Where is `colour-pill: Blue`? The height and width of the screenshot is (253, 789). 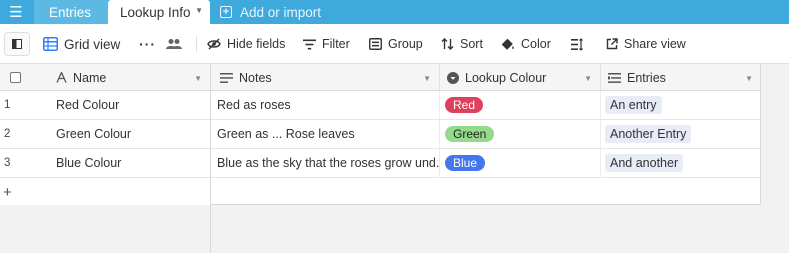 colour-pill: Blue is located at coordinates (465, 163).